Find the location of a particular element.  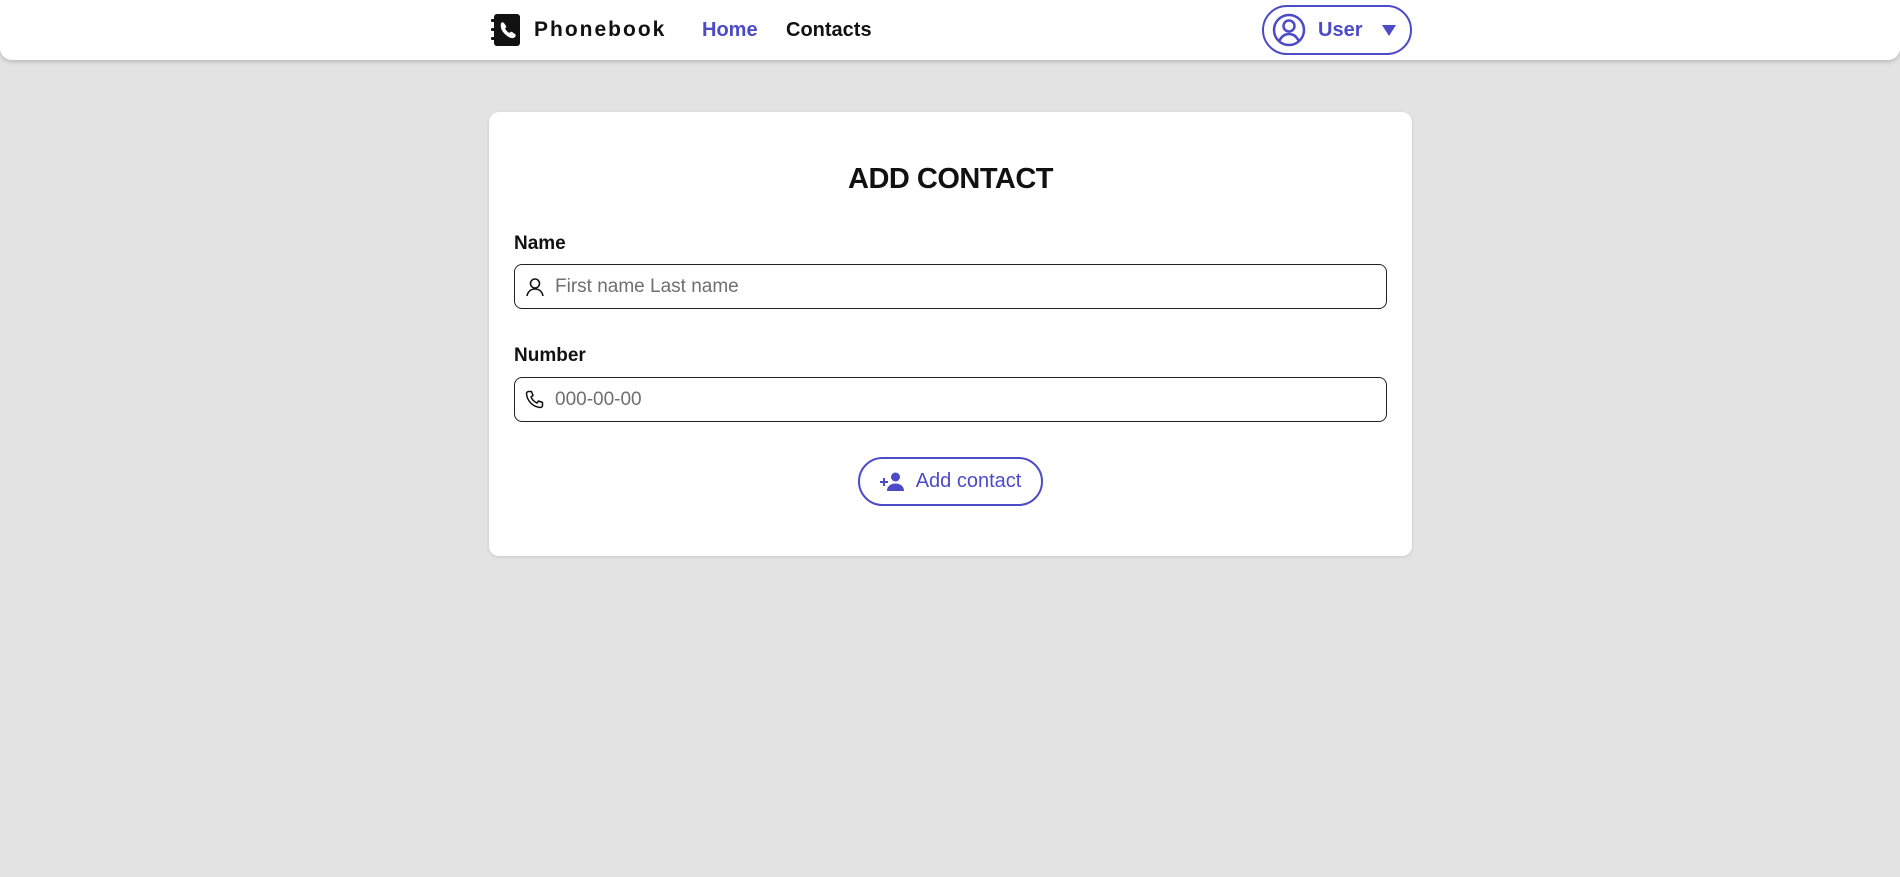

person-icon is located at coordinates (535, 286).